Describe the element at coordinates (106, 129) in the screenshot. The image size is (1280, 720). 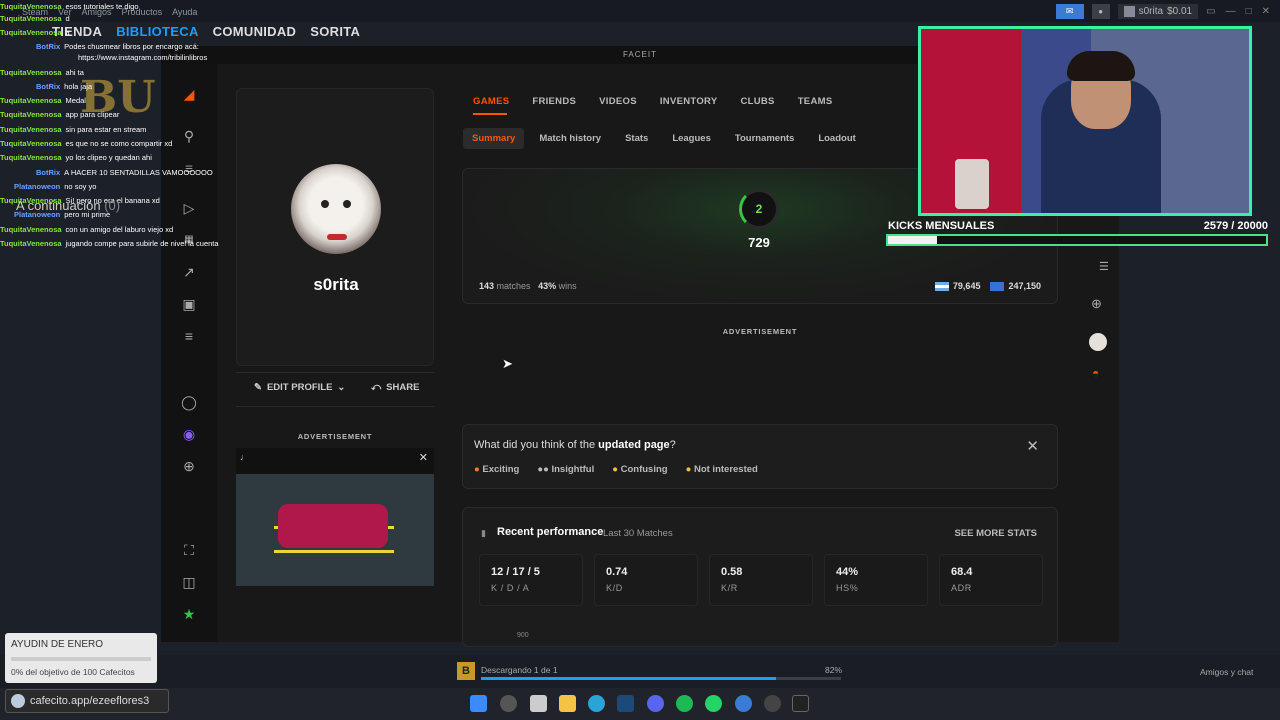
I see `chat-text: sin para estar en stream` at that location.